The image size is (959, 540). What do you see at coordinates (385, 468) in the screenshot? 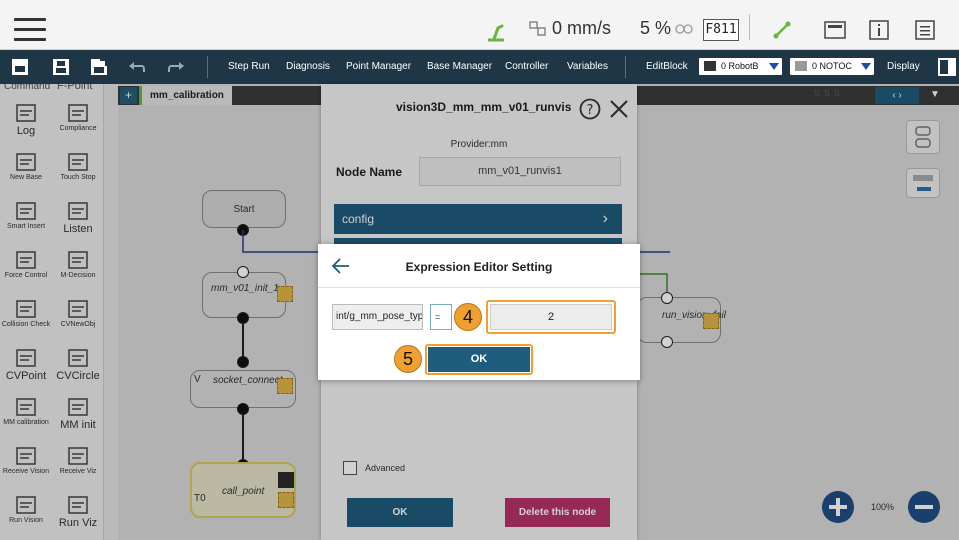
I see `advanced-label: Advanced` at bounding box center [385, 468].